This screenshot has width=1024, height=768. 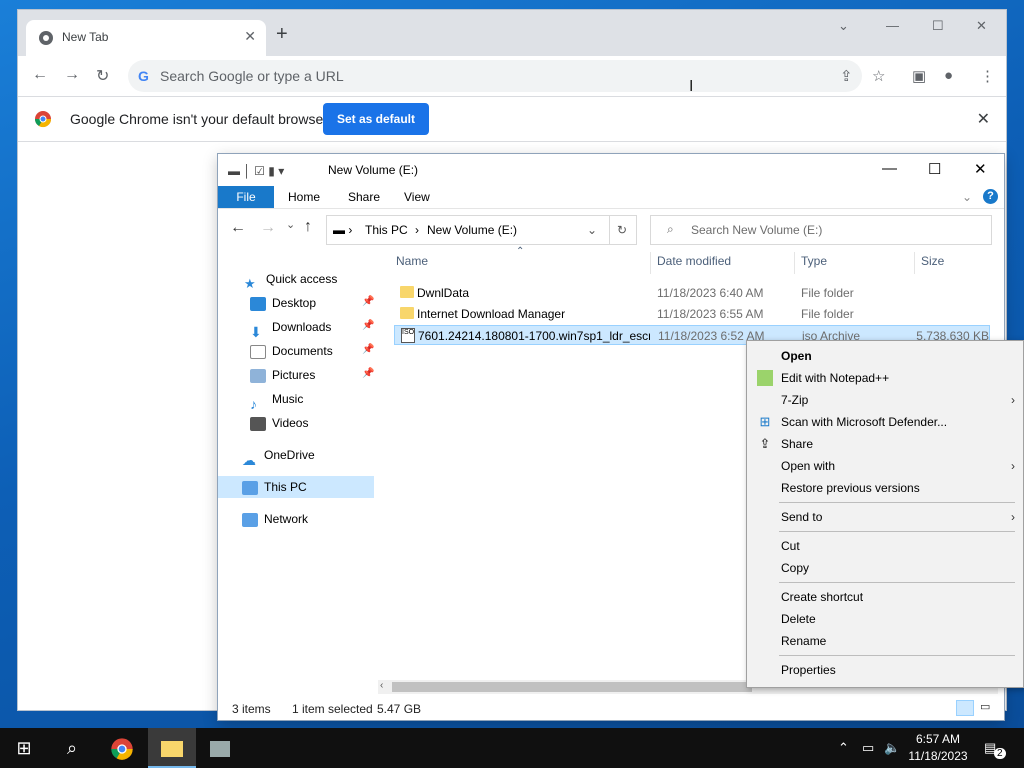 I want to click on file-row: DwnlData 11/18/2023 6:40 AM File folder, so click(x=692, y=293).